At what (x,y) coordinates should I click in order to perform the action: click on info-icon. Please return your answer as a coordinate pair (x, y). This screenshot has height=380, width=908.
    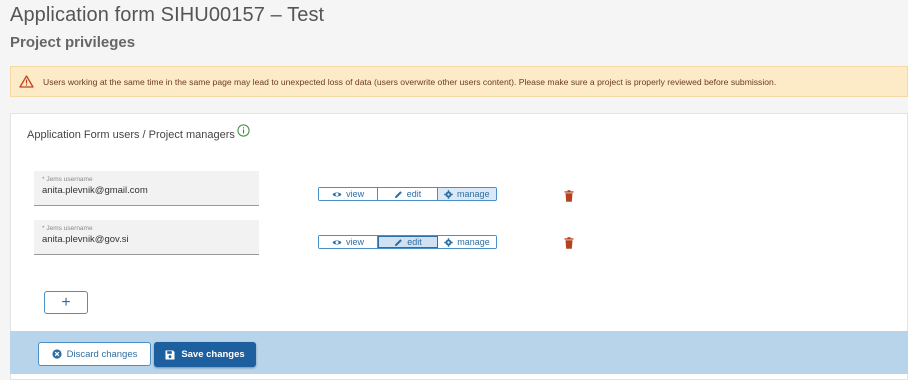
    Looking at the image, I should click on (244, 131).